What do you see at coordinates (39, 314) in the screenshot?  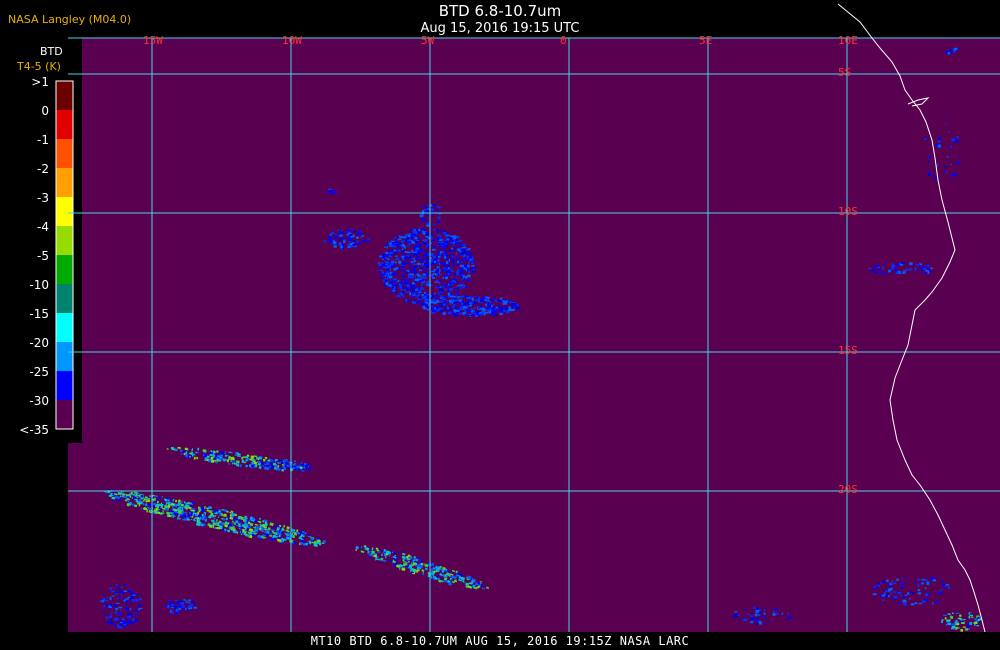 I see `legend-label: -15` at bounding box center [39, 314].